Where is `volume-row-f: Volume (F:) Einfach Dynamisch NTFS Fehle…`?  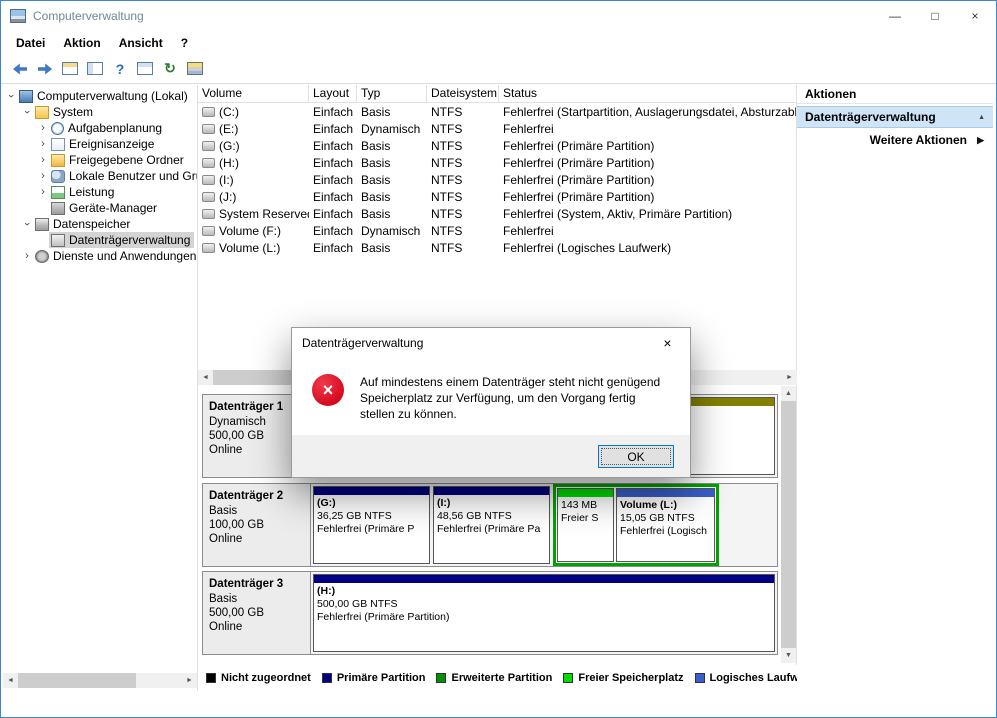
volume-row-f: Volume (F:) Einfach Dynamisch NTFS Fehle… is located at coordinates (497, 230).